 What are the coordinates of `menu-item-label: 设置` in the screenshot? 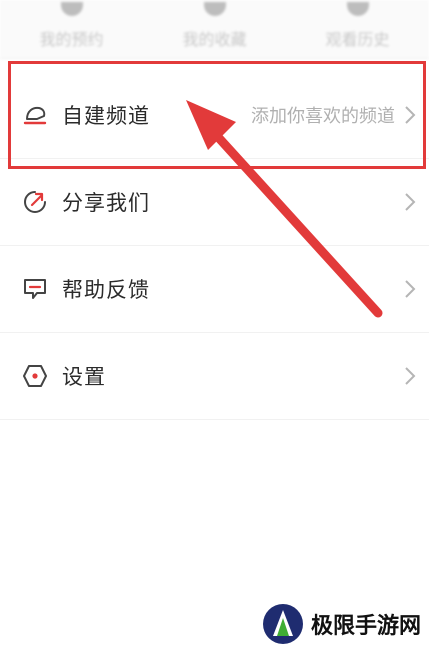 It's located at (84, 377).